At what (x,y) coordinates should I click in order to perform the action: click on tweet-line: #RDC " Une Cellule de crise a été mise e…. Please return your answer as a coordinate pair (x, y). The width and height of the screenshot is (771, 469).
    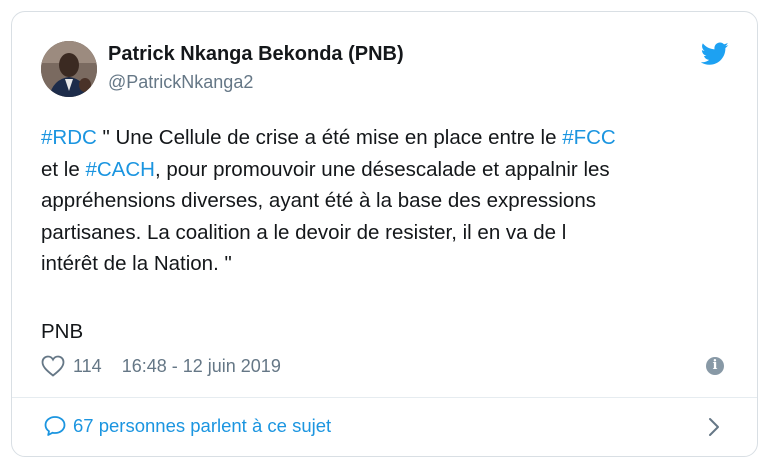
    Looking at the image, I should click on (381, 138).